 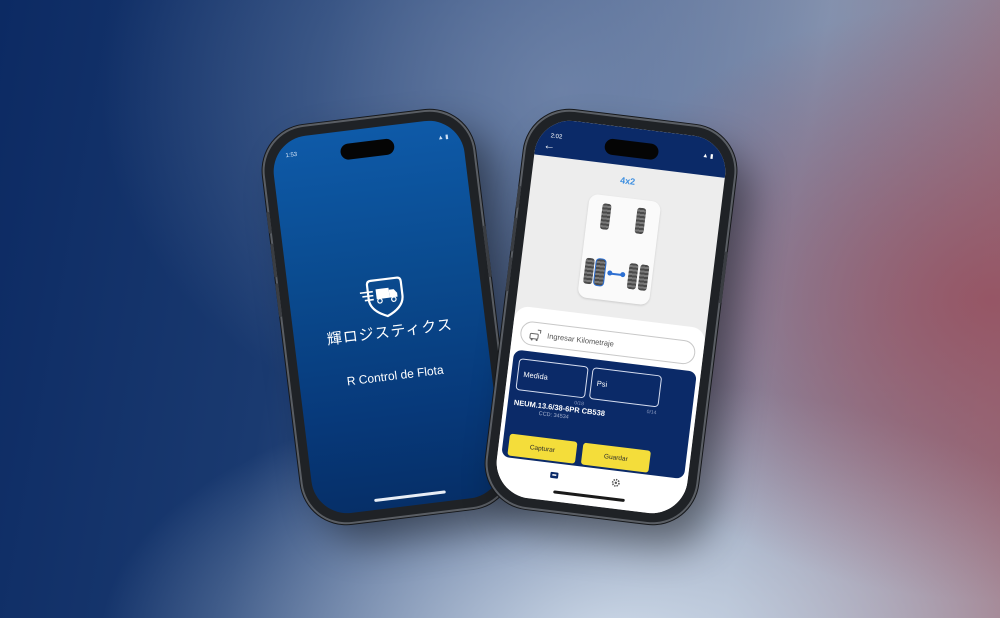 What do you see at coordinates (410, 496) in the screenshot?
I see `home-indicator` at bounding box center [410, 496].